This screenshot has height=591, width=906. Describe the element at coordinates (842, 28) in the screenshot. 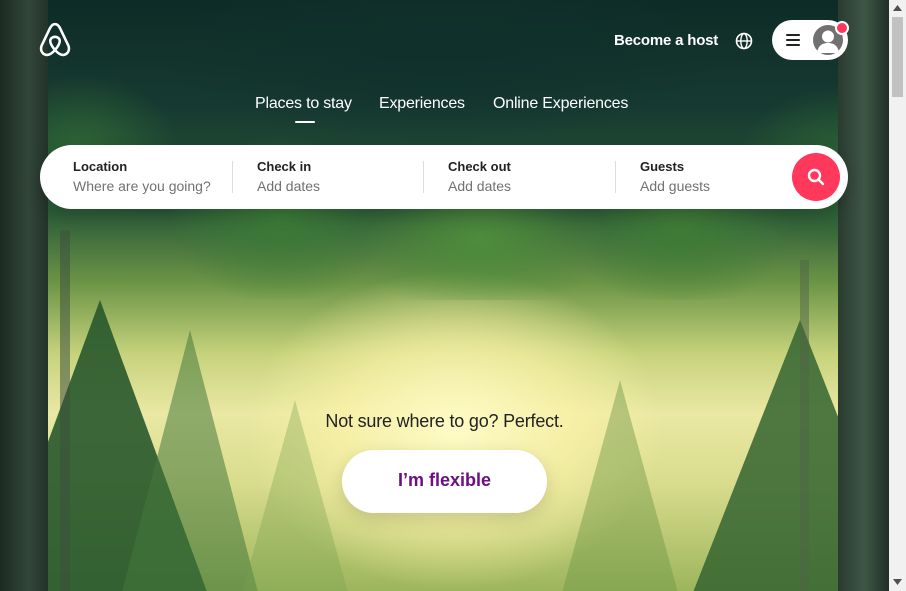

I see `notification-badge` at that location.